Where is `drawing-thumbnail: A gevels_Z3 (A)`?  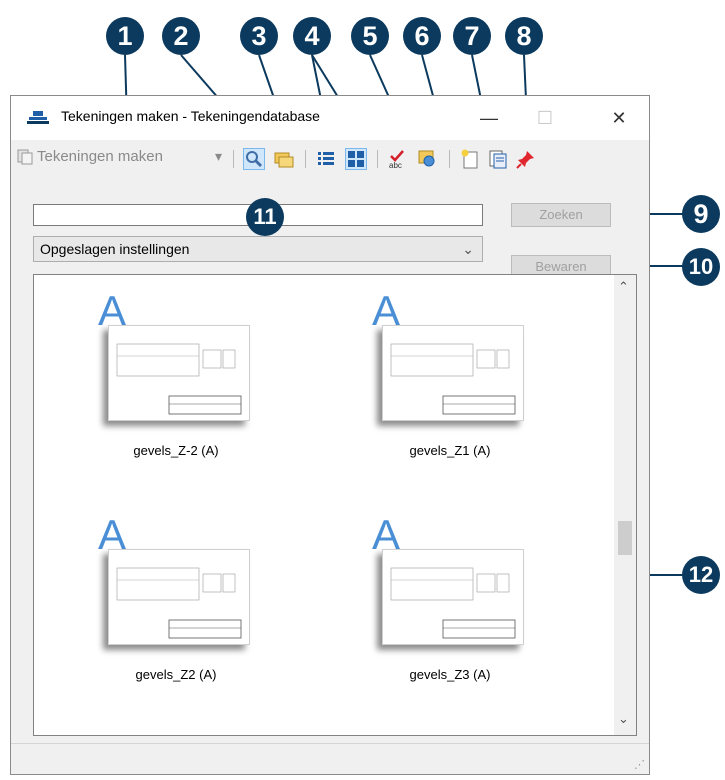 drawing-thumbnail: A gevels_Z3 (A) is located at coordinates (450, 601).